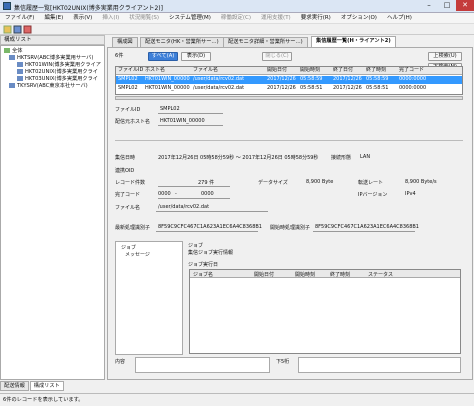 The height and width of the screenshot is (406, 474). What do you see at coordinates (237, 6) in the screenshot?
I see `title-bar: 集信履歴一覧[HKT02UNIX(博多実業用クライアント2)] – □ ✕` at bounding box center [237, 6].